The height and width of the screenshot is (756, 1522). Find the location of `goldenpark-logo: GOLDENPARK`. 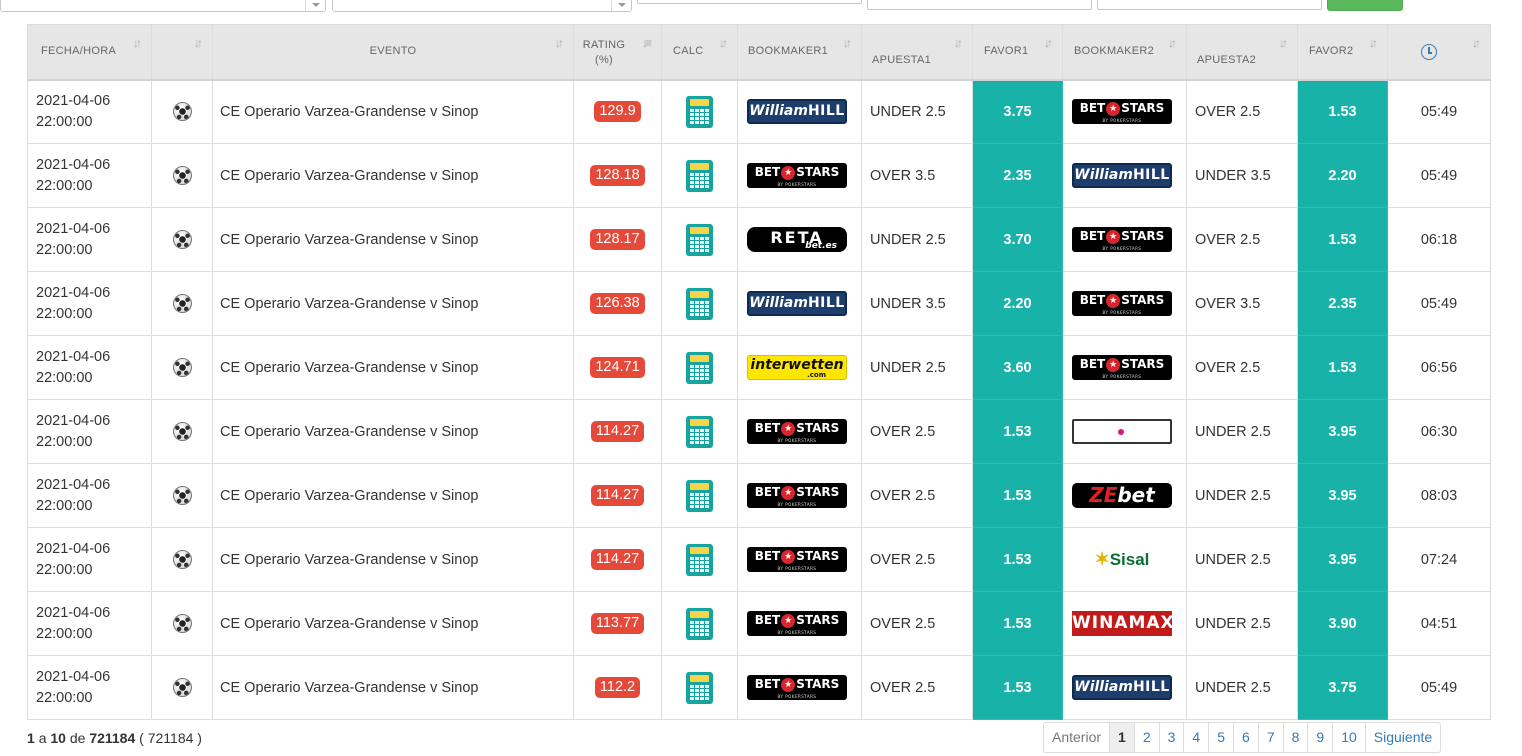

goldenpark-logo: GOLDENPARK is located at coordinates (1122, 431).